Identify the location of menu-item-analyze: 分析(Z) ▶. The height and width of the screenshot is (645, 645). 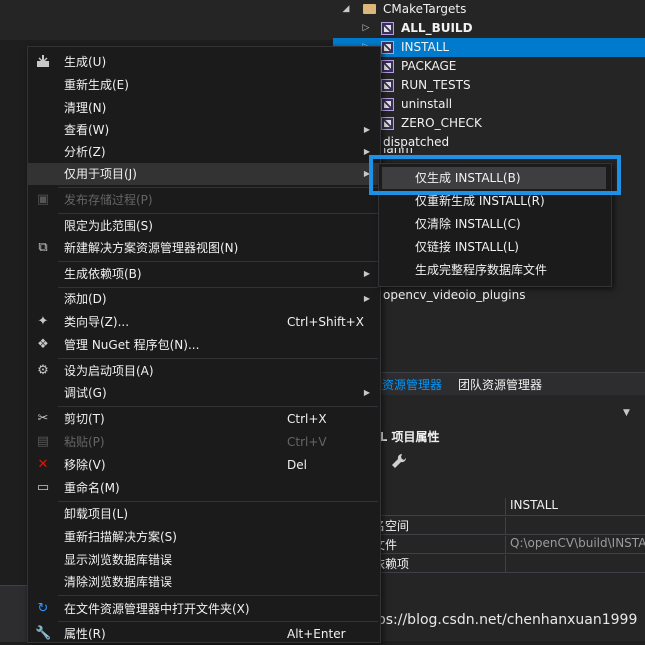
(204, 152).